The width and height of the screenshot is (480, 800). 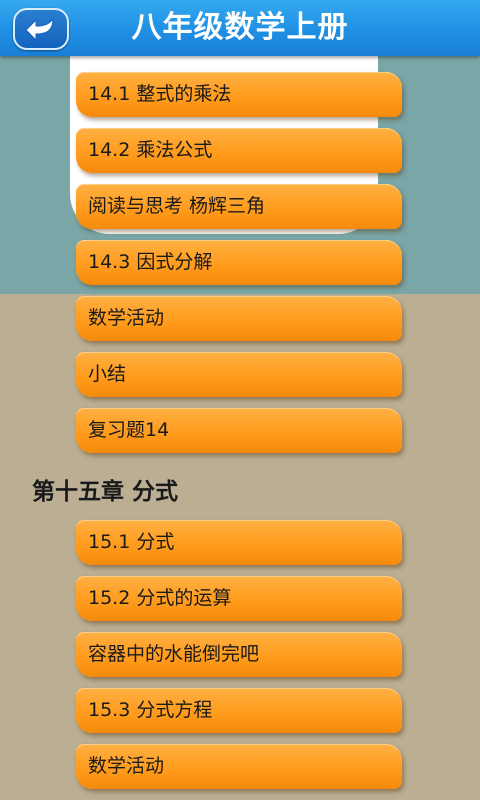 I want to click on back-arrow-icon, so click(x=39, y=29).